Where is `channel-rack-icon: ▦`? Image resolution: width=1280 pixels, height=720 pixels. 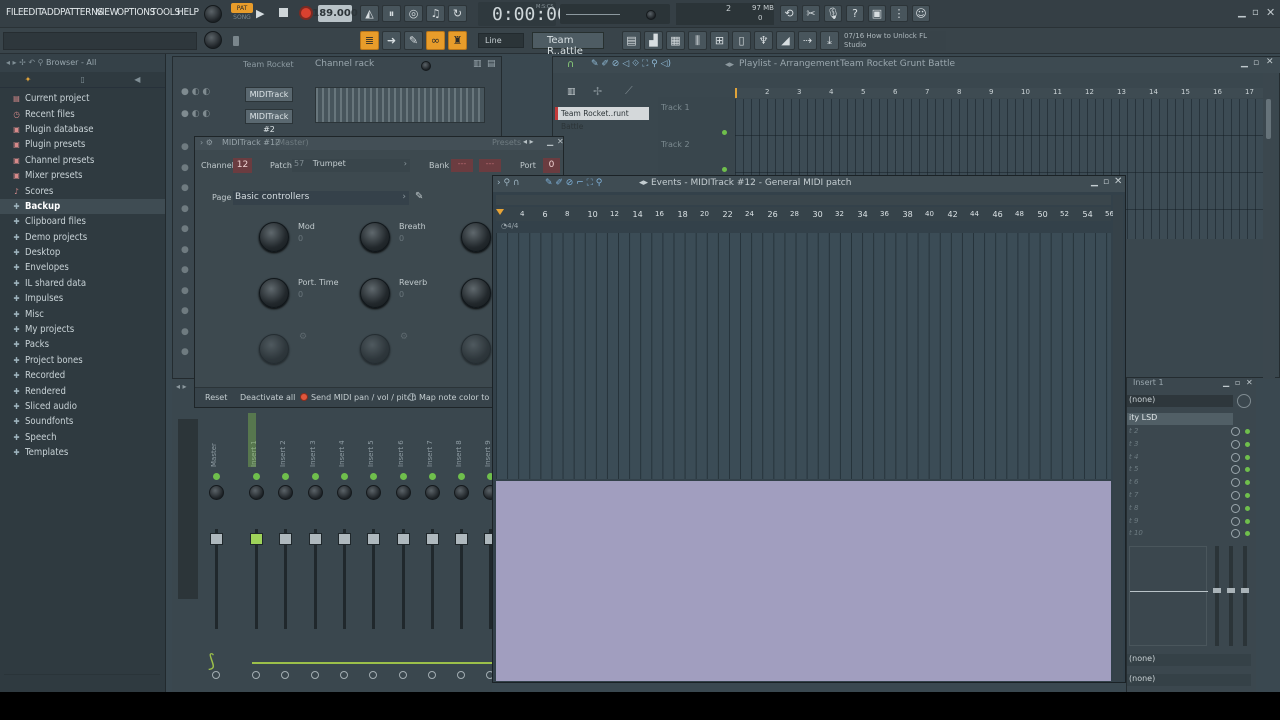
channel-rack-icon: ▦ is located at coordinates (675, 40).